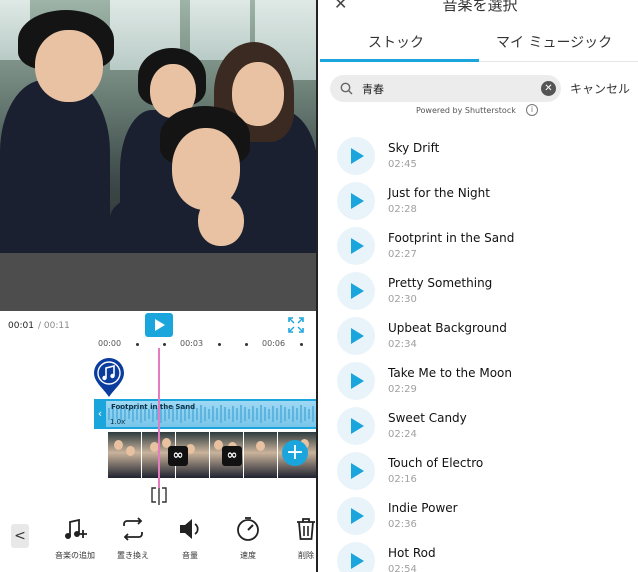  I want to click on editor-toolbar: < 音楽の追加 置き換え 音量 速度 削除, so click(158, 542).